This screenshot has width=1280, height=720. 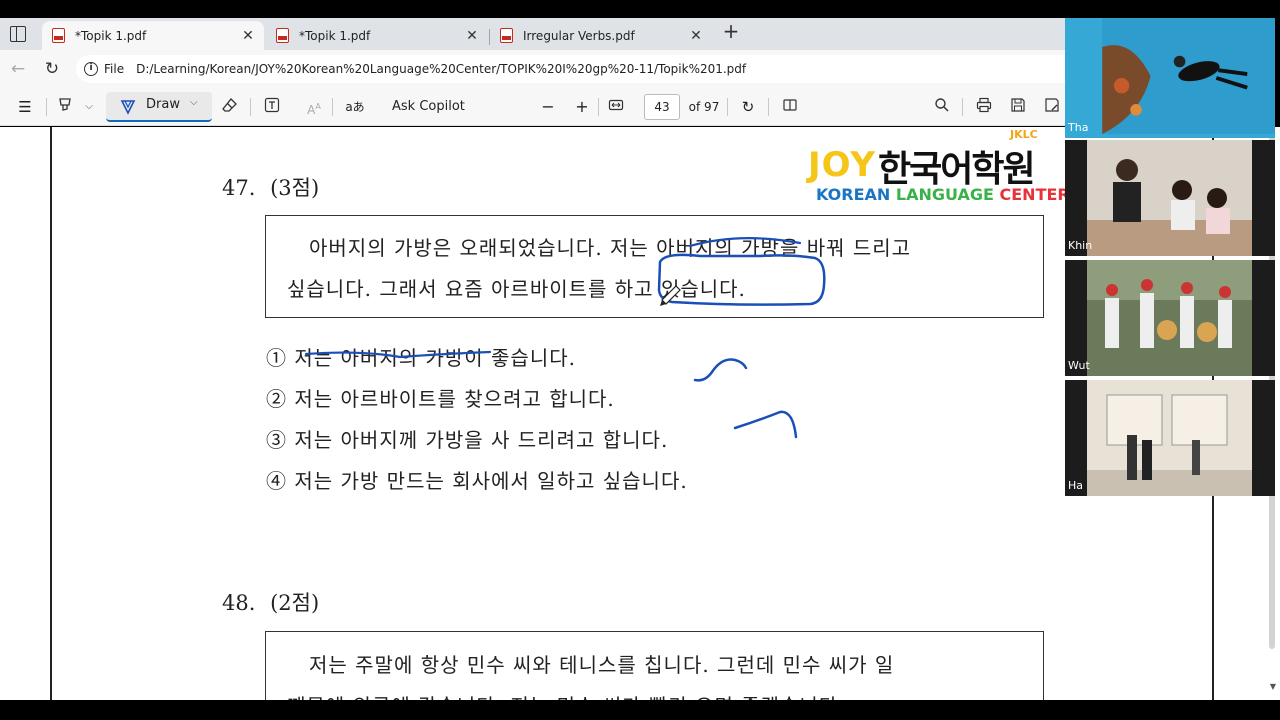 I want to click on participant-name: Ha, so click(x=1076, y=485).